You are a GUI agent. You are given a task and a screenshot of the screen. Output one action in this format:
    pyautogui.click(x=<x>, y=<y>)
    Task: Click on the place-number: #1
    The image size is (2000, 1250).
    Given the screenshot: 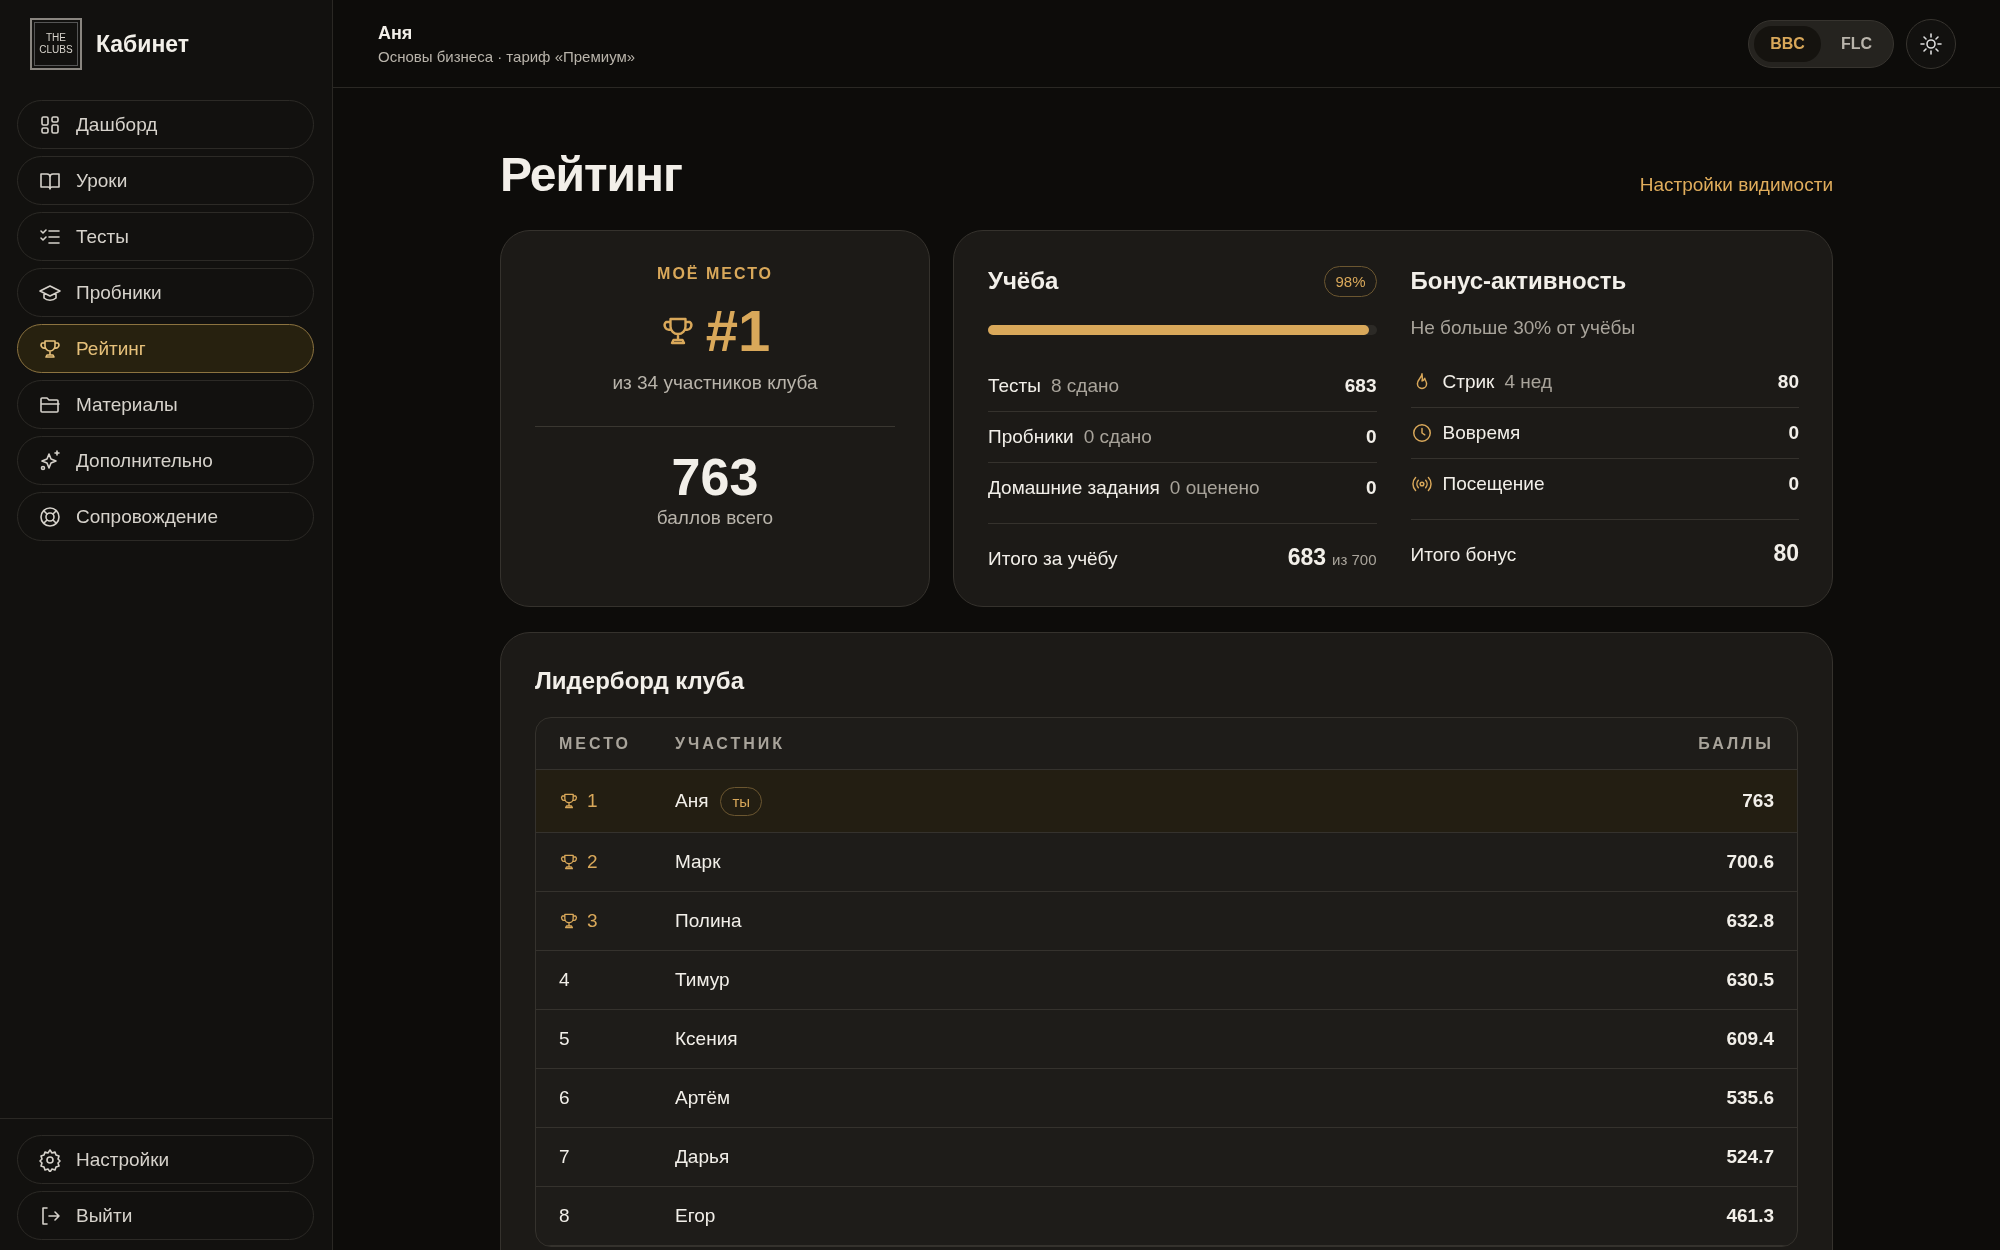 What is the action you would take?
    pyautogui.click(x=738, y=330)
    